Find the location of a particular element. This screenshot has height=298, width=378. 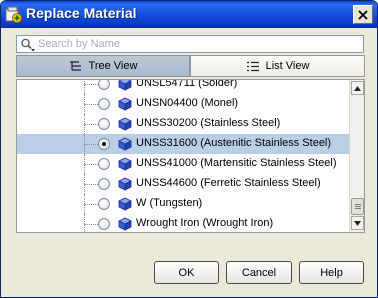

ok-button: OK is located at coordinates (186, 272).